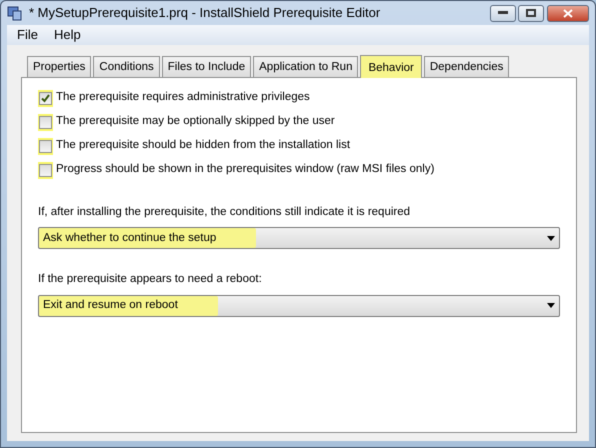 This screenshot has height=448, width=596. Describe the element at coordinates (467, 66) in the screenshot. I see `tab: Dependencies` at that location.